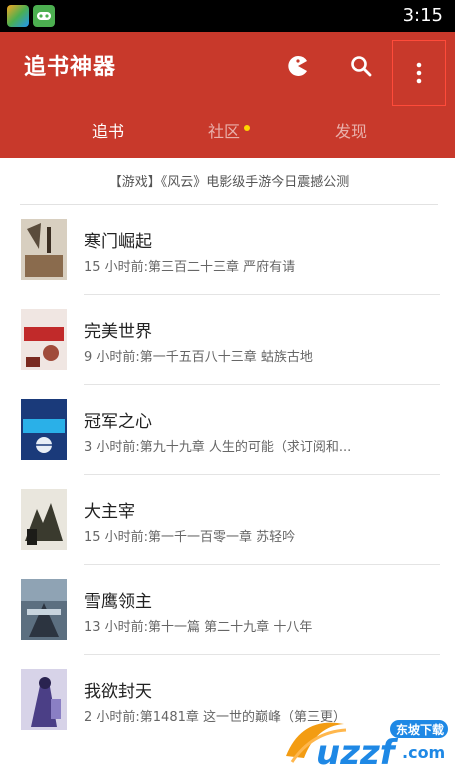 Image resolution: width=455 pixels, height=776 pixels. I want to click on book-row: 雪鹰领主 13 小时前:第十一篇 第二十九章 十八年, so click(227, 610).